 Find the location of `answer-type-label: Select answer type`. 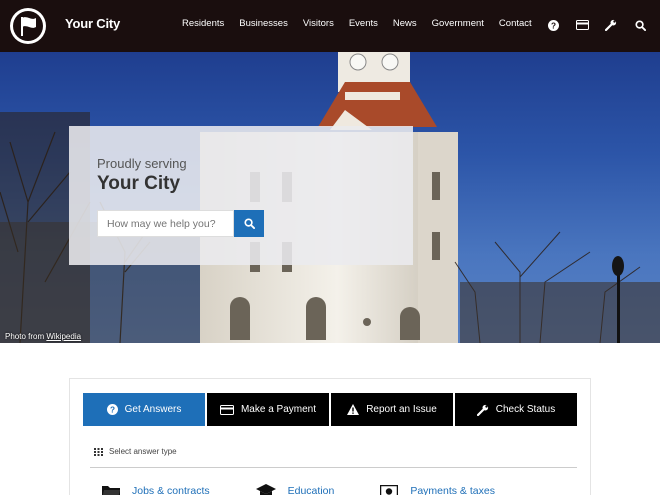

answer-type-label: Select answer type is located at coordinates (143, 451).